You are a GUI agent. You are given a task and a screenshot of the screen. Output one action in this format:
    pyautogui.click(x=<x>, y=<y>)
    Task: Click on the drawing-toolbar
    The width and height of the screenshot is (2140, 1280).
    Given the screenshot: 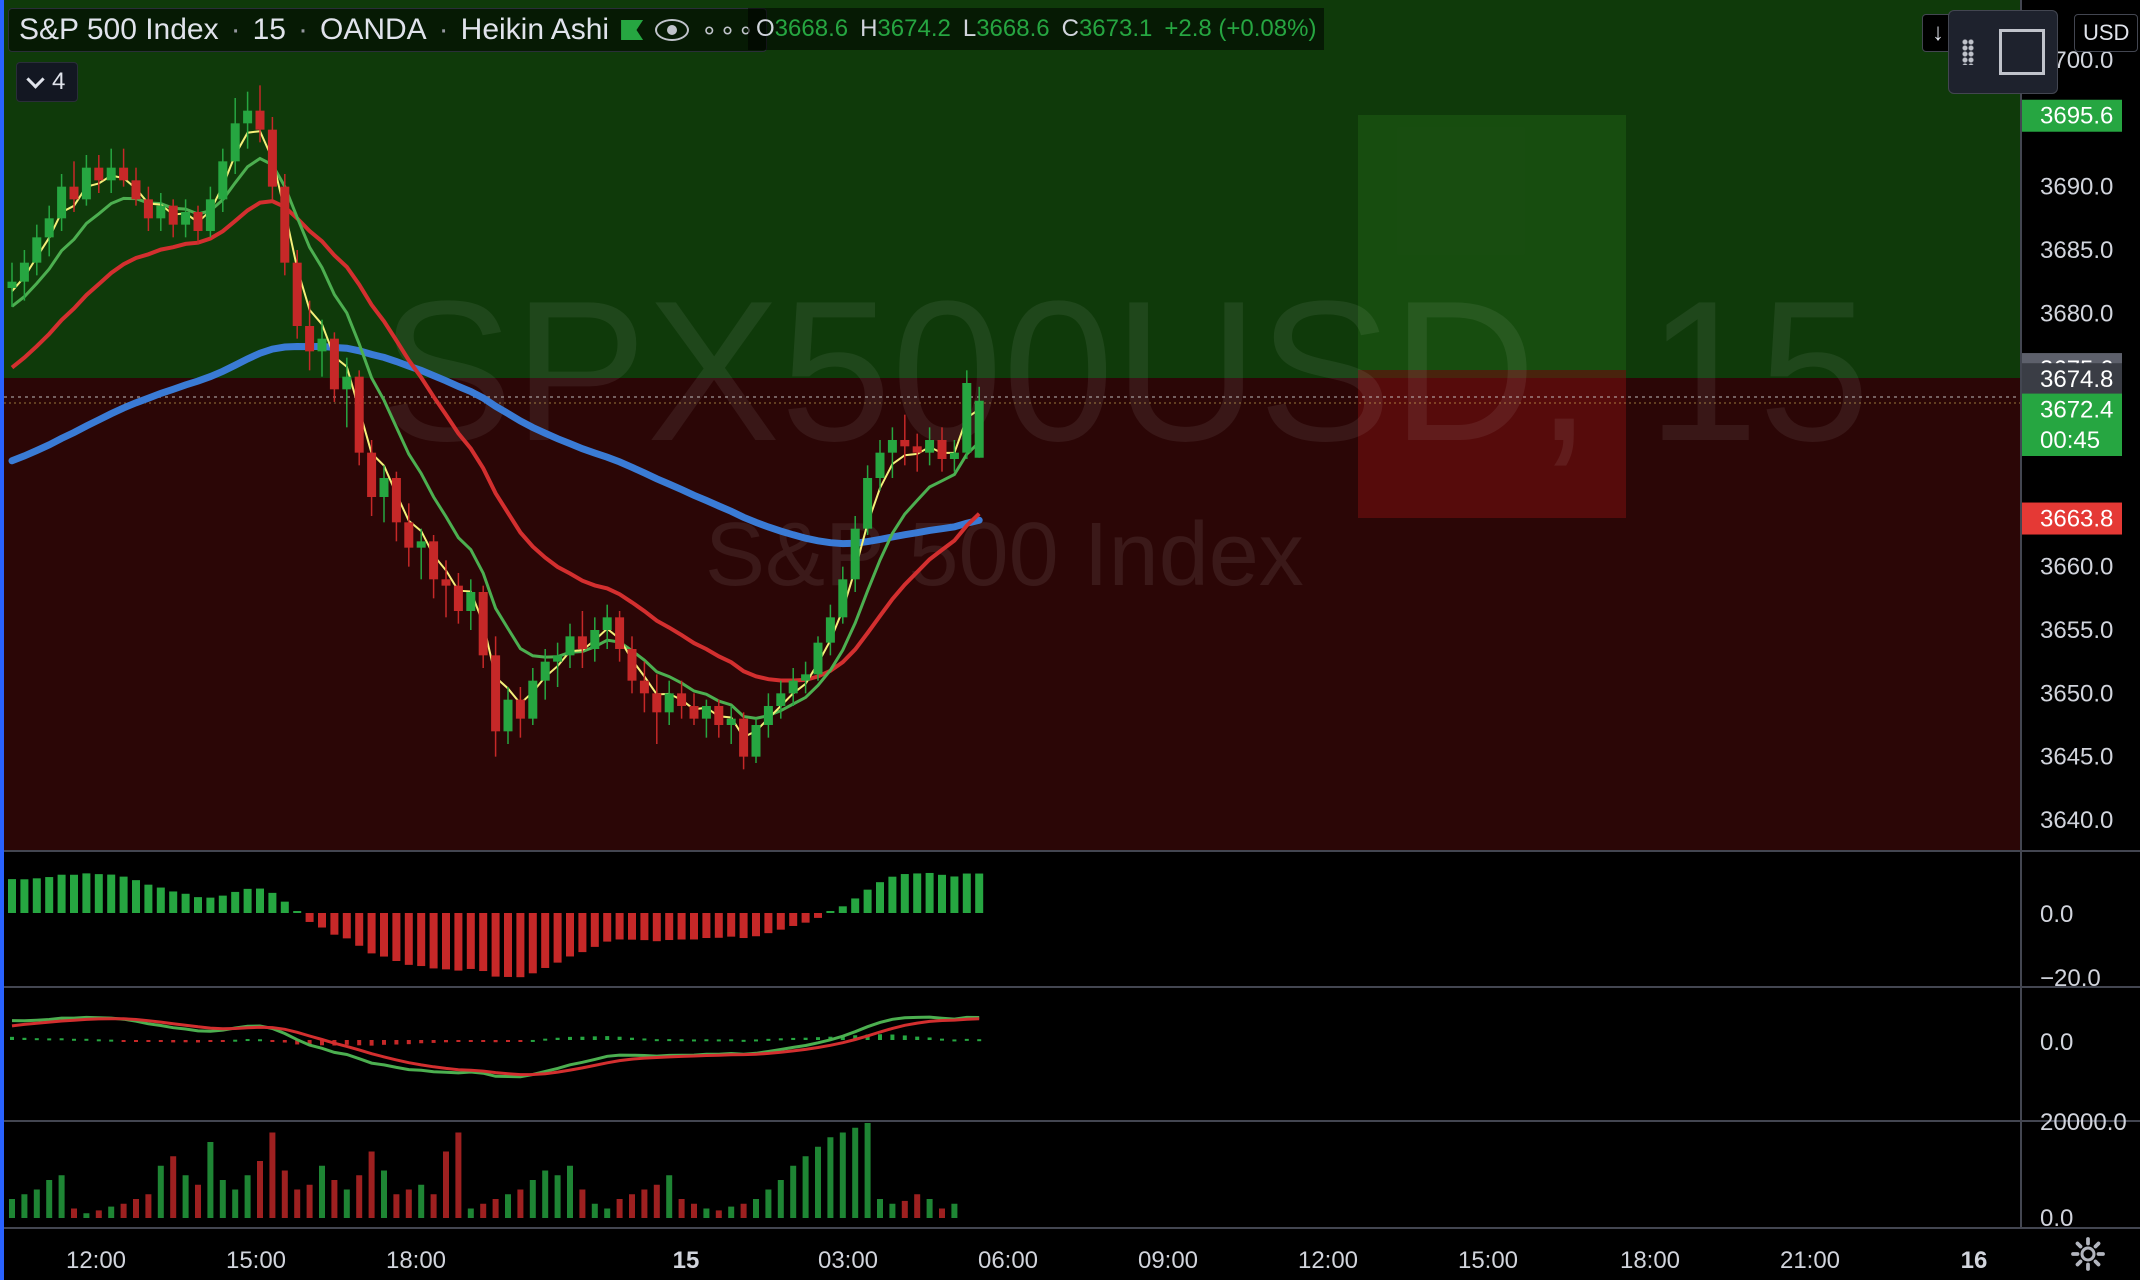 What is the action you would take?
    pyautogui.click(x=2003, y=52)
    